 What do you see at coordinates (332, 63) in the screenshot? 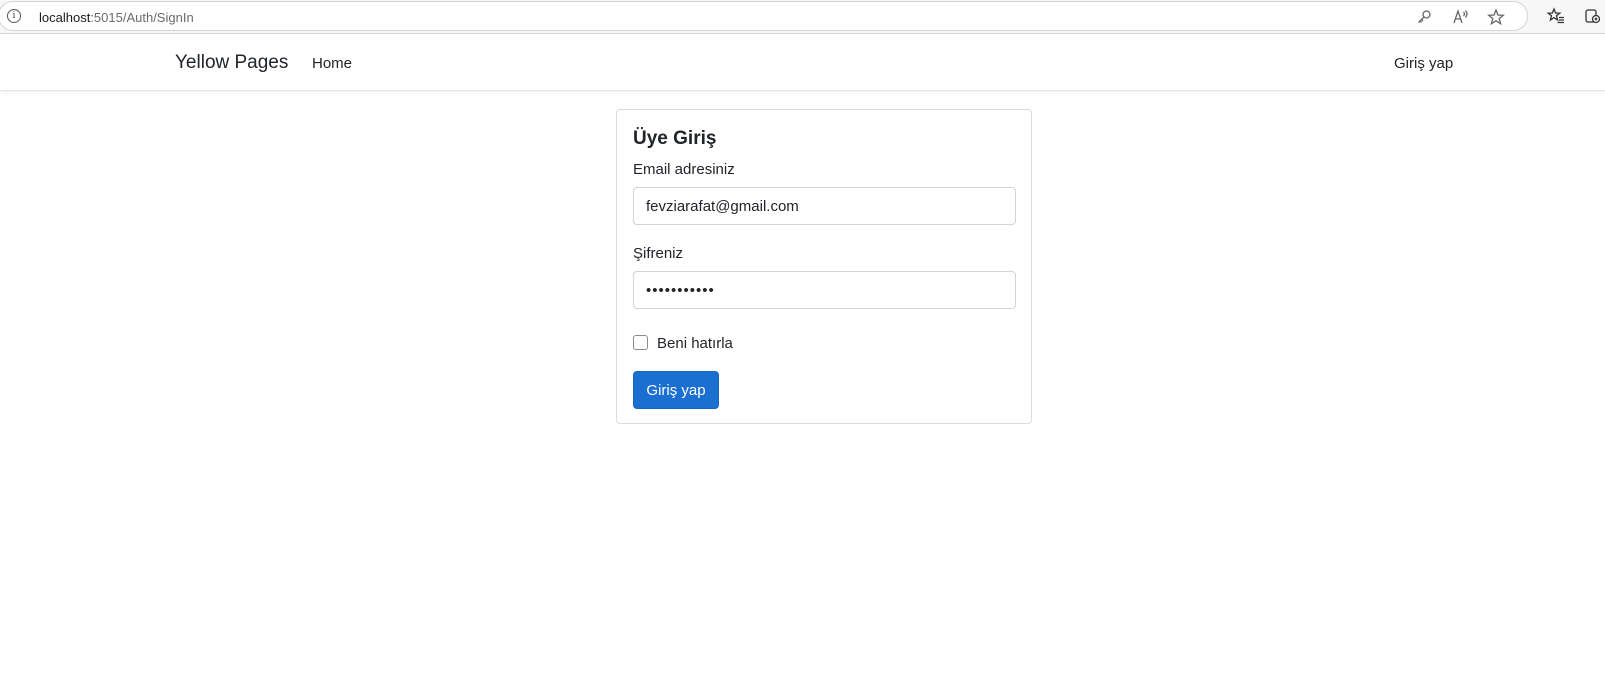
I see `nav-home-link: Home` at bounding box center [332, 63].